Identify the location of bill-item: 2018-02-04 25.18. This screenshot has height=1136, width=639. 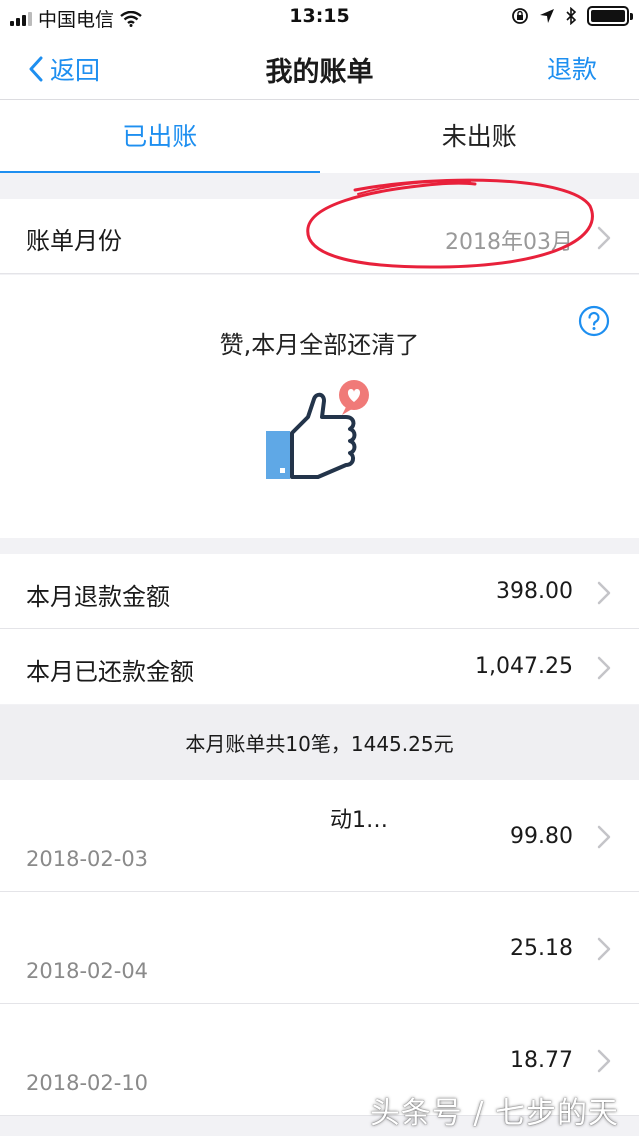
(319, 948).